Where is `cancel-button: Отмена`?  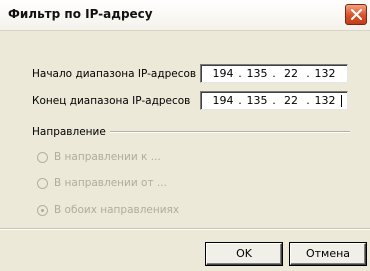
cancel-button: Отмена is located at coordinates (328, 254).